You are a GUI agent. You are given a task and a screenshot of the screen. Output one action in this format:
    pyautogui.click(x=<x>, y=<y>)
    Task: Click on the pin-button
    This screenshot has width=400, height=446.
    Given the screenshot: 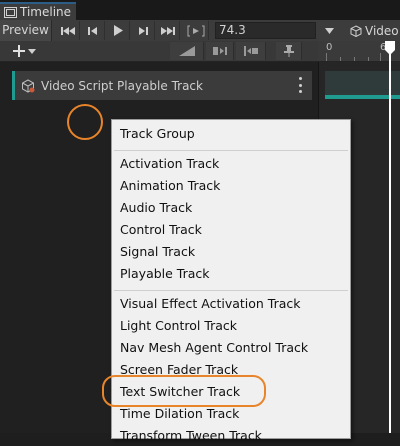 What is the action you would take?
    pyautogui.click(x=289, y=51)
    